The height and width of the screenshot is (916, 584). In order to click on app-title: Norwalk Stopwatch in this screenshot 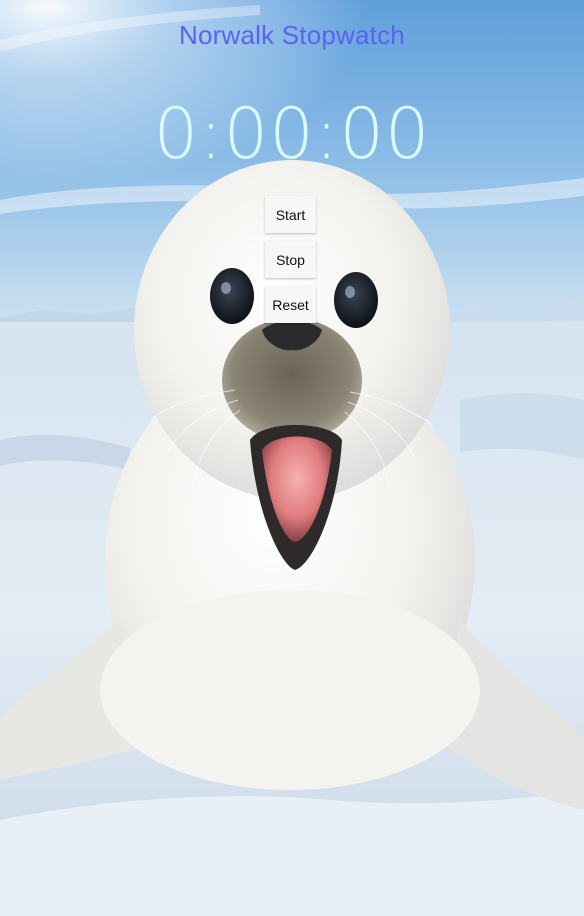, I will do `click(292, 35)`.